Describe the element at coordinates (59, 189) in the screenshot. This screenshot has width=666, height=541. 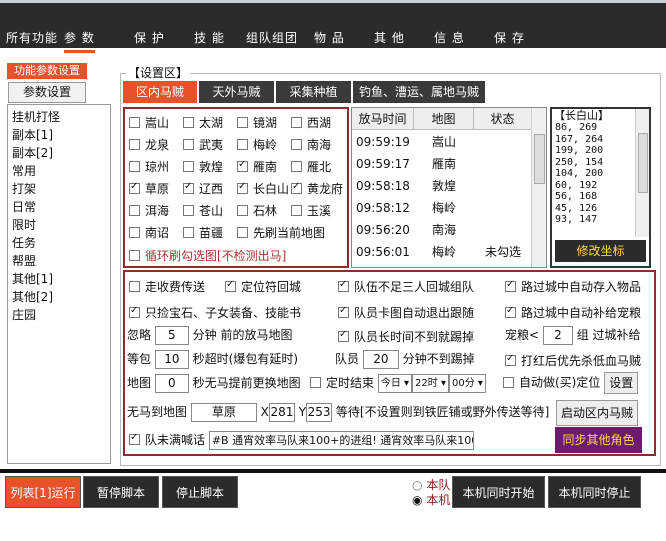
I see `list-item: 打架` at that location.